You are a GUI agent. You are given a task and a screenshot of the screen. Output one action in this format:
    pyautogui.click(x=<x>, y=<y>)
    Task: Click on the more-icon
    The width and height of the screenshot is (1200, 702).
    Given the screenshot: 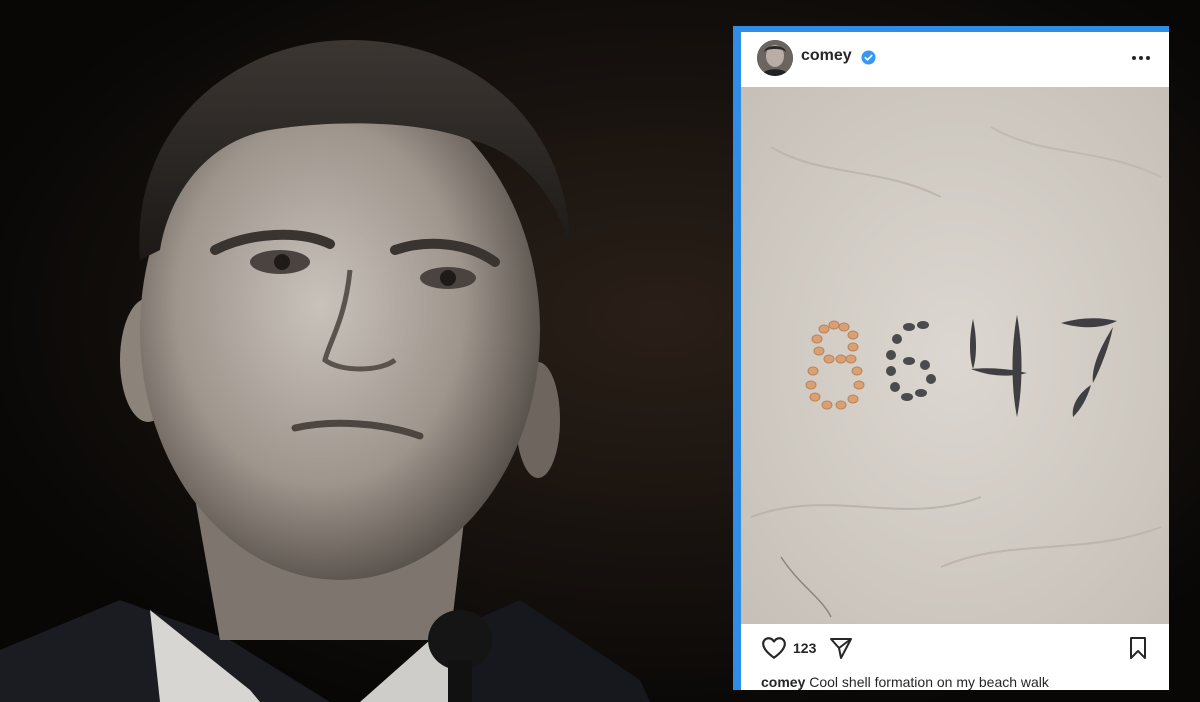 What is the action you would take?
    pyautogui.click(x=1141, y=58)
    